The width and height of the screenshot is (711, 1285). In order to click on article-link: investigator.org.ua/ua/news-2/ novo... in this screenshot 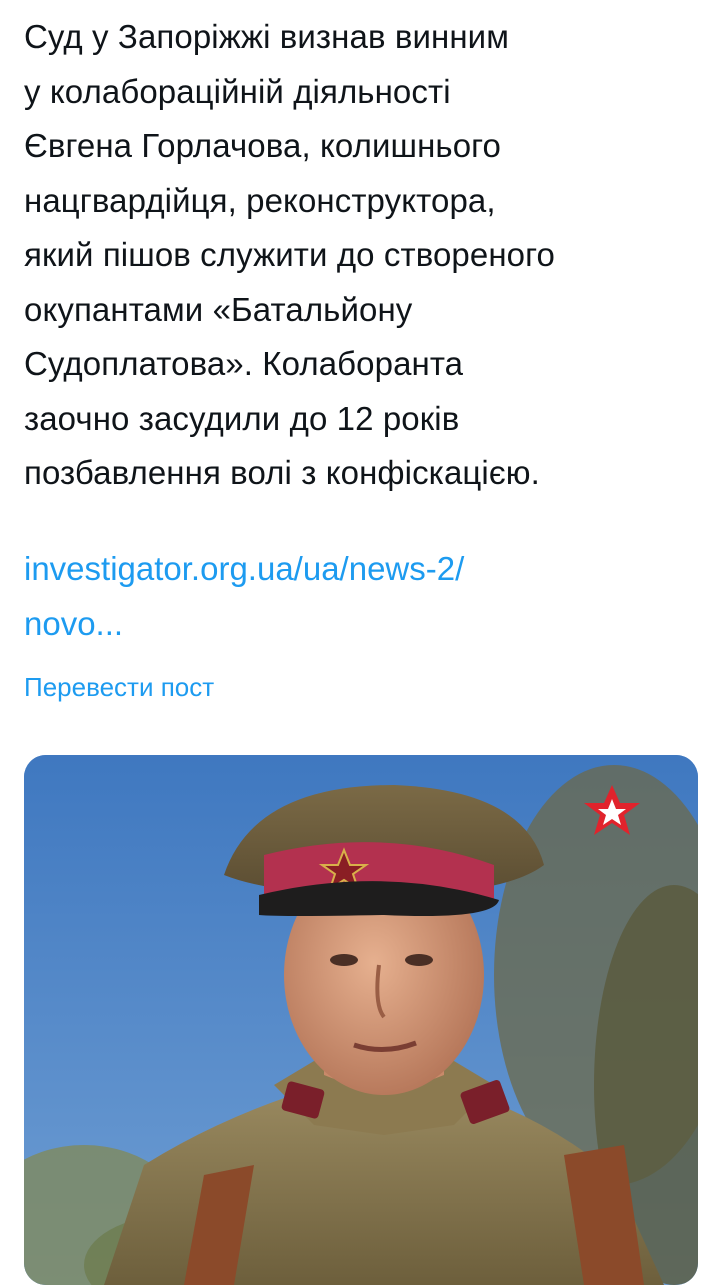, I will do `click(244, 596)`.